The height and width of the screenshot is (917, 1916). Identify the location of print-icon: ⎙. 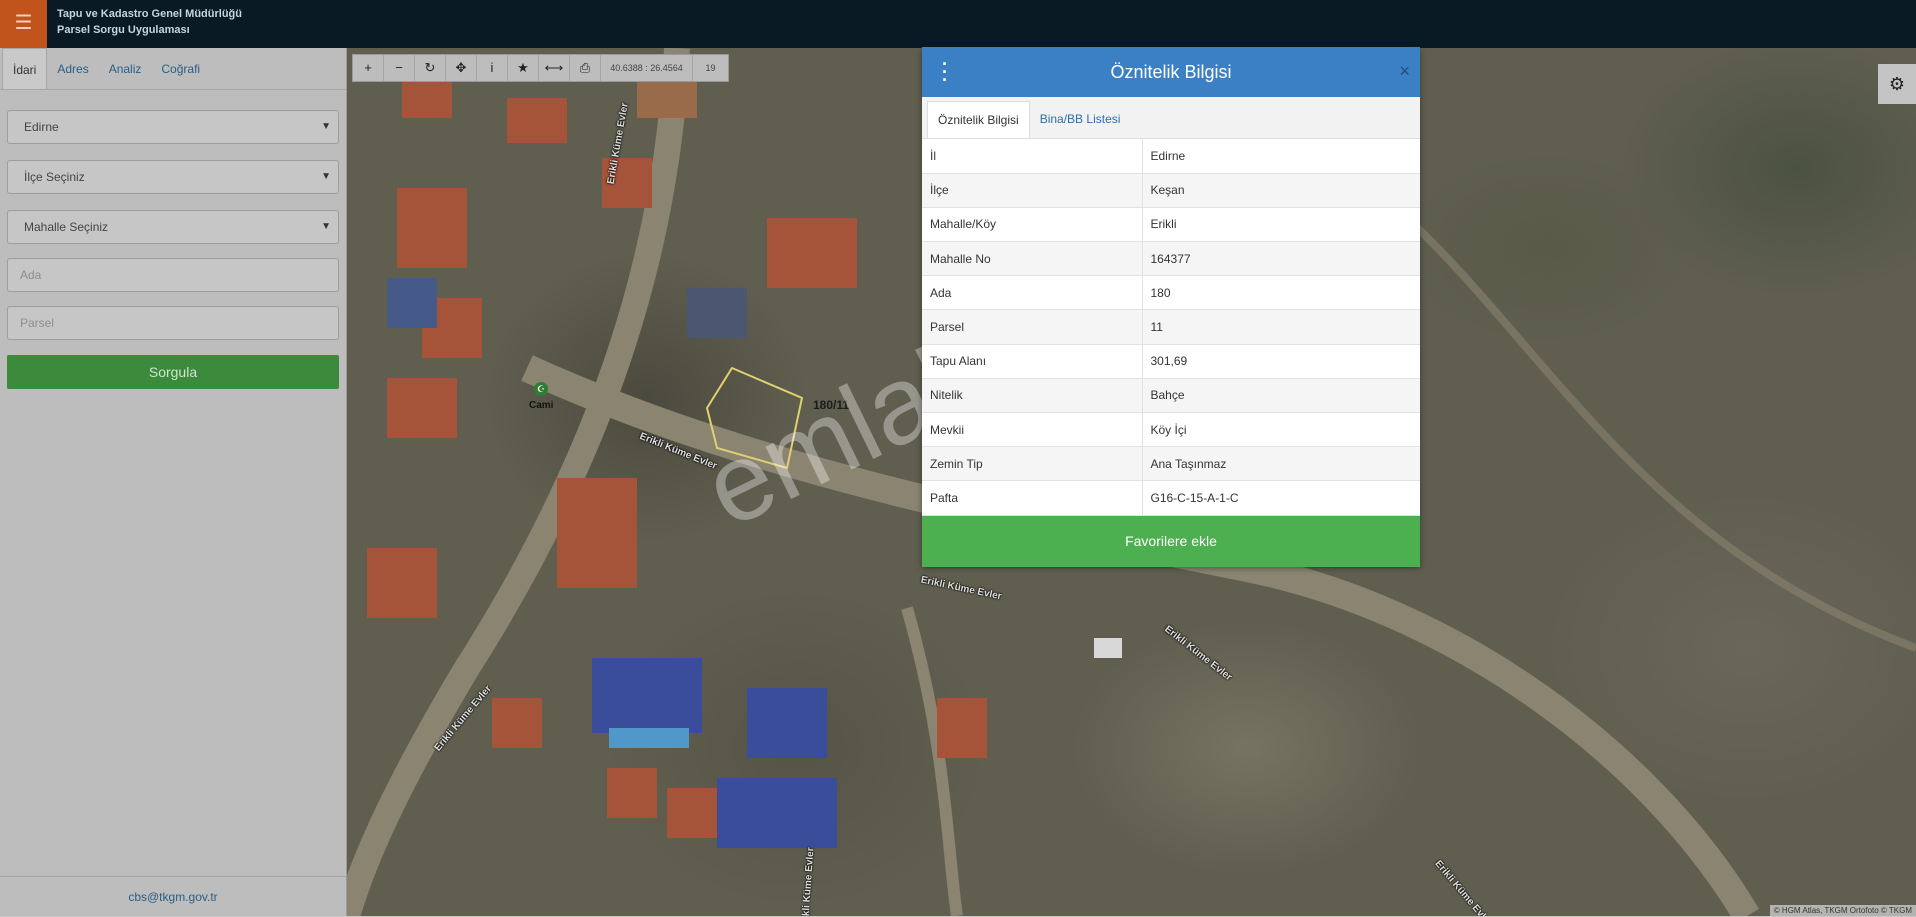
(585, 68).